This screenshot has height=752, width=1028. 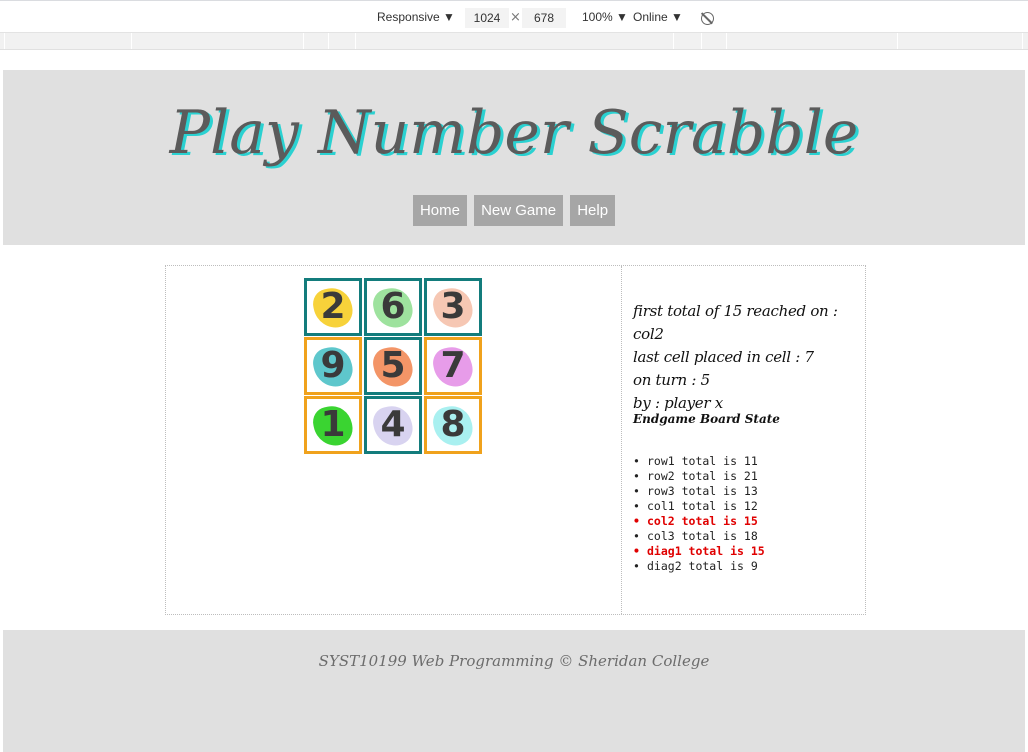 I want to click on nav-bar: Home New Game Help, so click(x=514, y=210).